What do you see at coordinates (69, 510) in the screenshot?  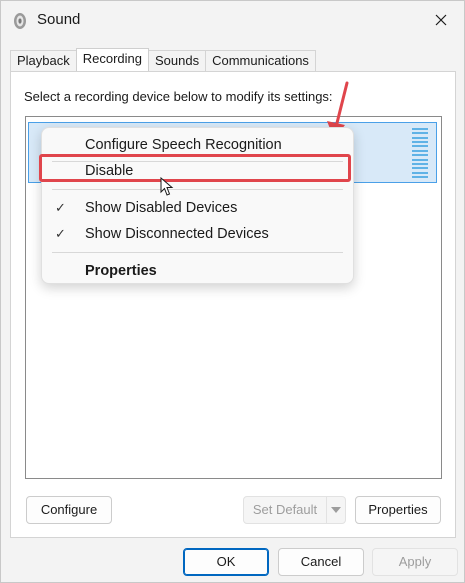 I see `configure-button: Configure` at bounding box center [69, 510].